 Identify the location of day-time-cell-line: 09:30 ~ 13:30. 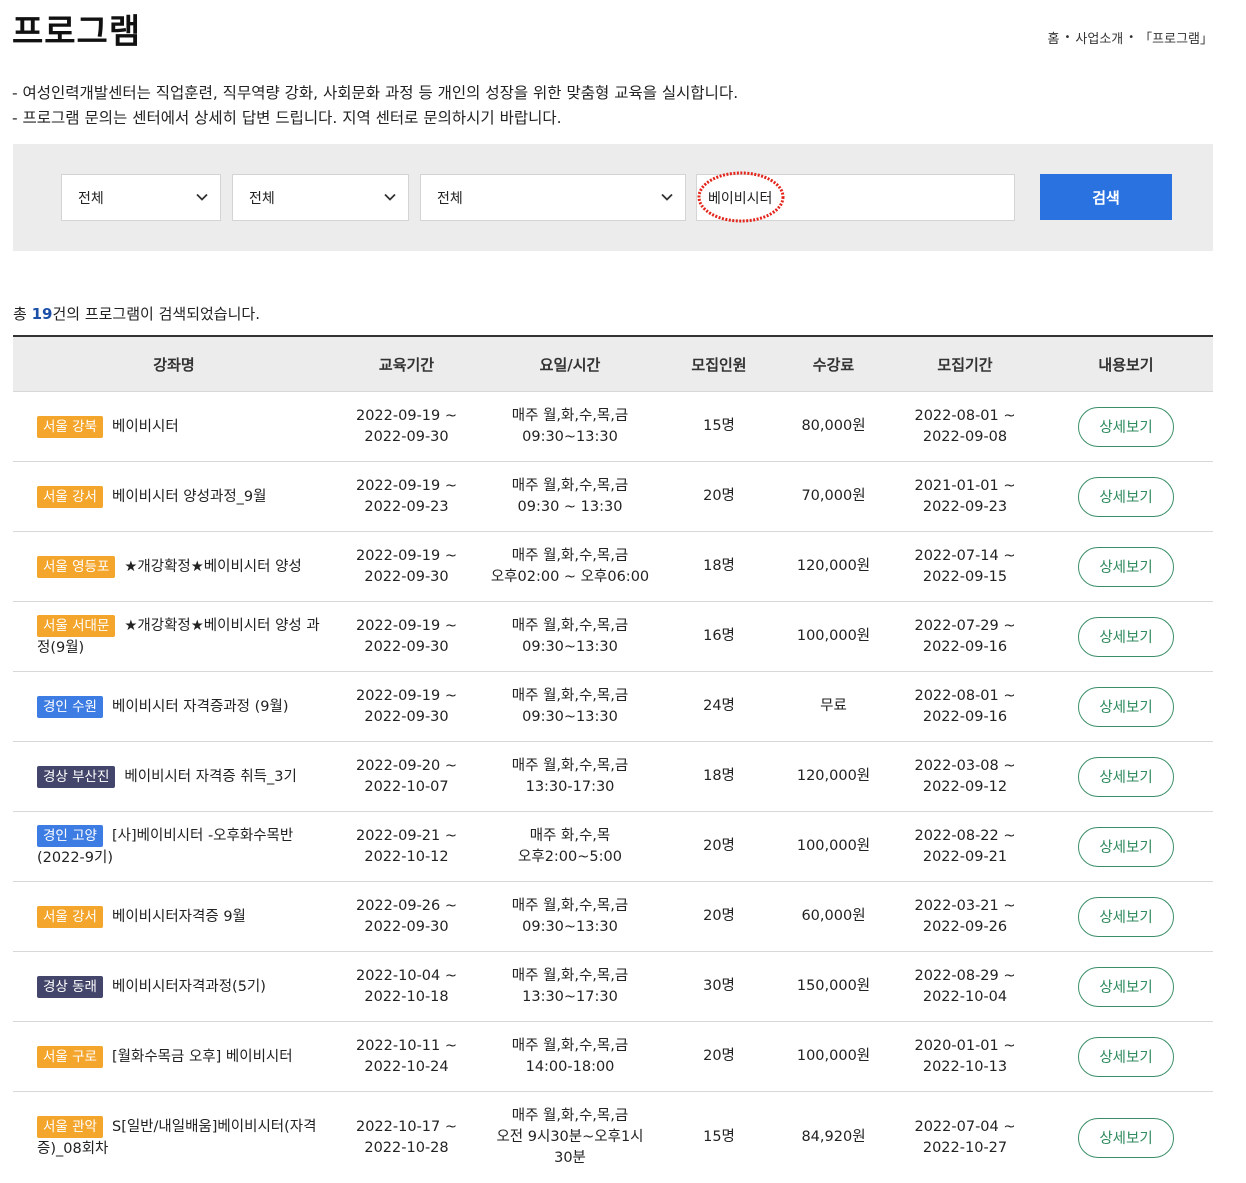
(570, 506).